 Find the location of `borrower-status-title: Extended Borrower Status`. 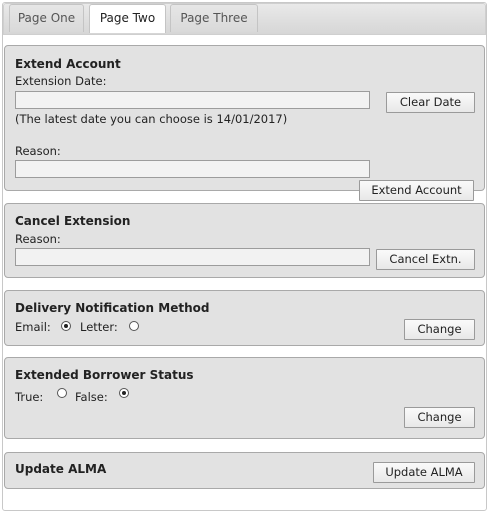

borrower-status-title: Extended Borrower Status is located at coordinates (104, 375).